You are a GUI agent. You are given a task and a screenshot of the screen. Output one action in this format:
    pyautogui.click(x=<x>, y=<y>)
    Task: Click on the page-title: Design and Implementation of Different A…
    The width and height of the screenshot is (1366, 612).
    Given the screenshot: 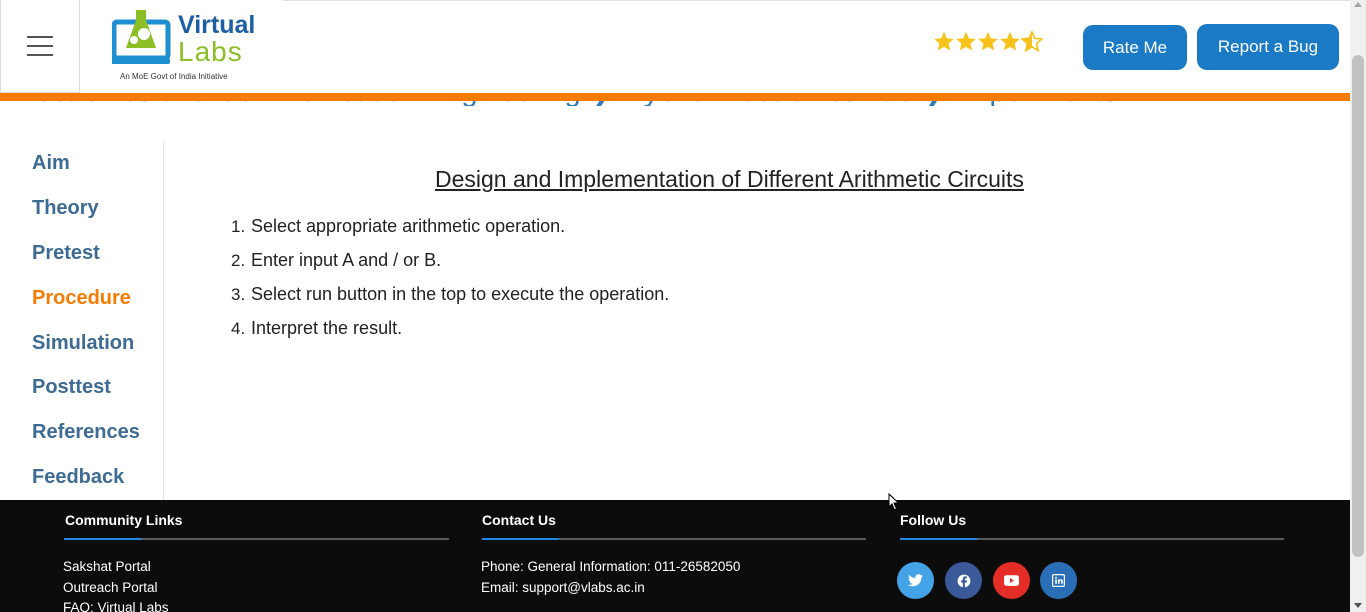 What is the action you would take?
    pyautogui.click(x=729, y=179)
    